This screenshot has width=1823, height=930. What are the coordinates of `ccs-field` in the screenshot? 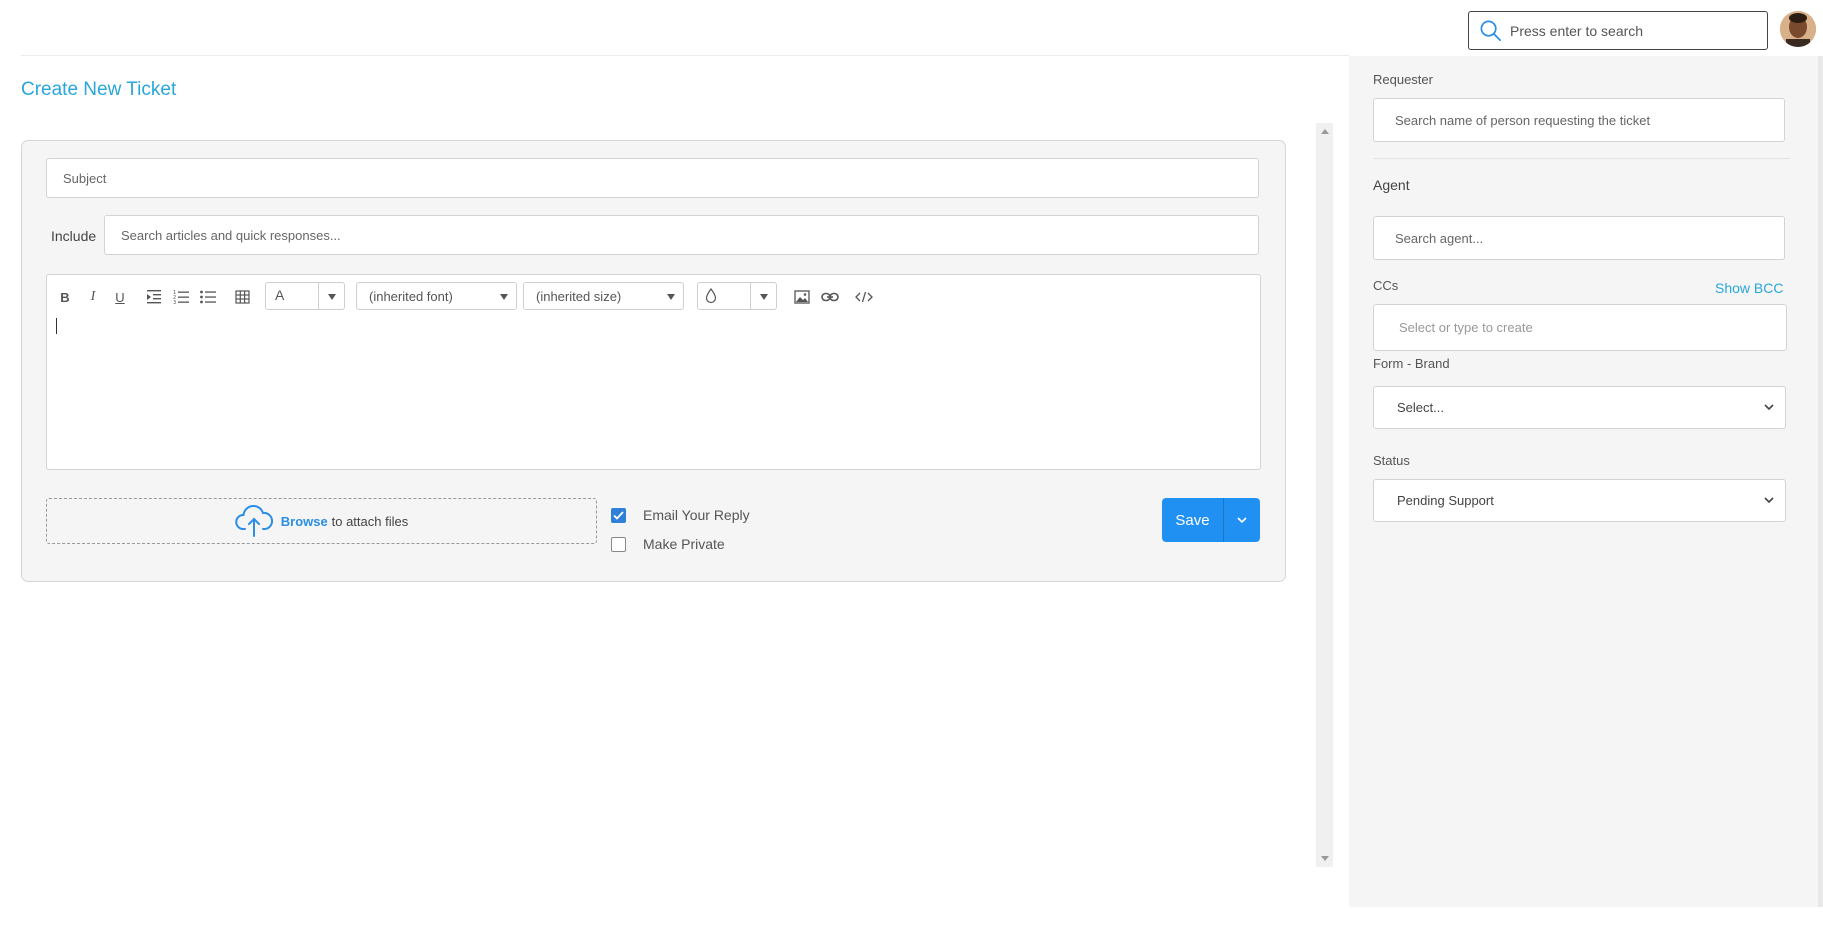 It's located at (1580, 327).